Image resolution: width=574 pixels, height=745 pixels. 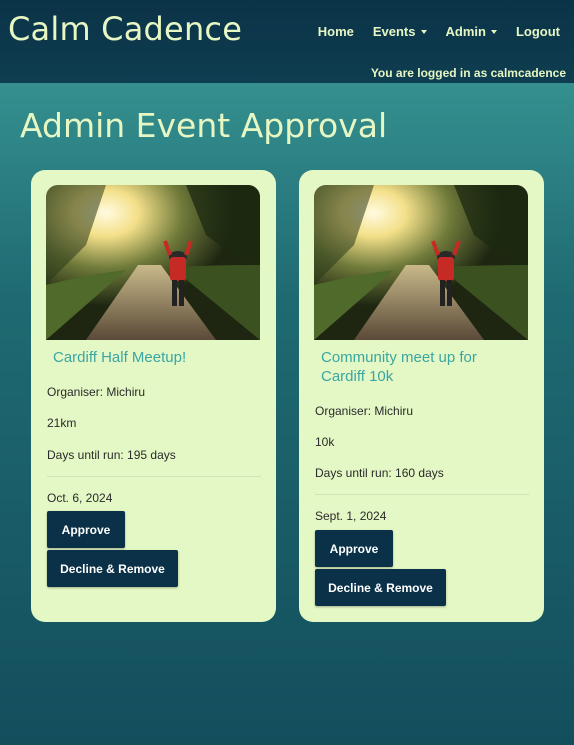 What do you see at coordinates (468, 73) in the screenshot?
I see `login-status: You are logged in as calmcadence` at bounding box center [468, 73].